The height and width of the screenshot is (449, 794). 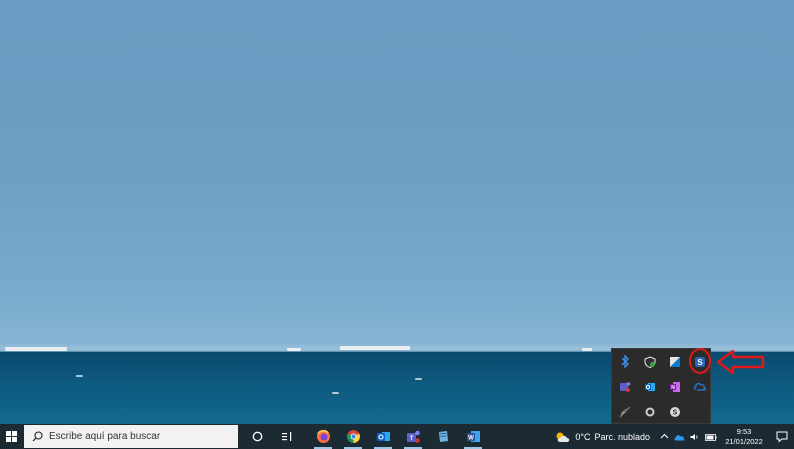 I want to click on task-view-icon, so click(x=287, y=436).